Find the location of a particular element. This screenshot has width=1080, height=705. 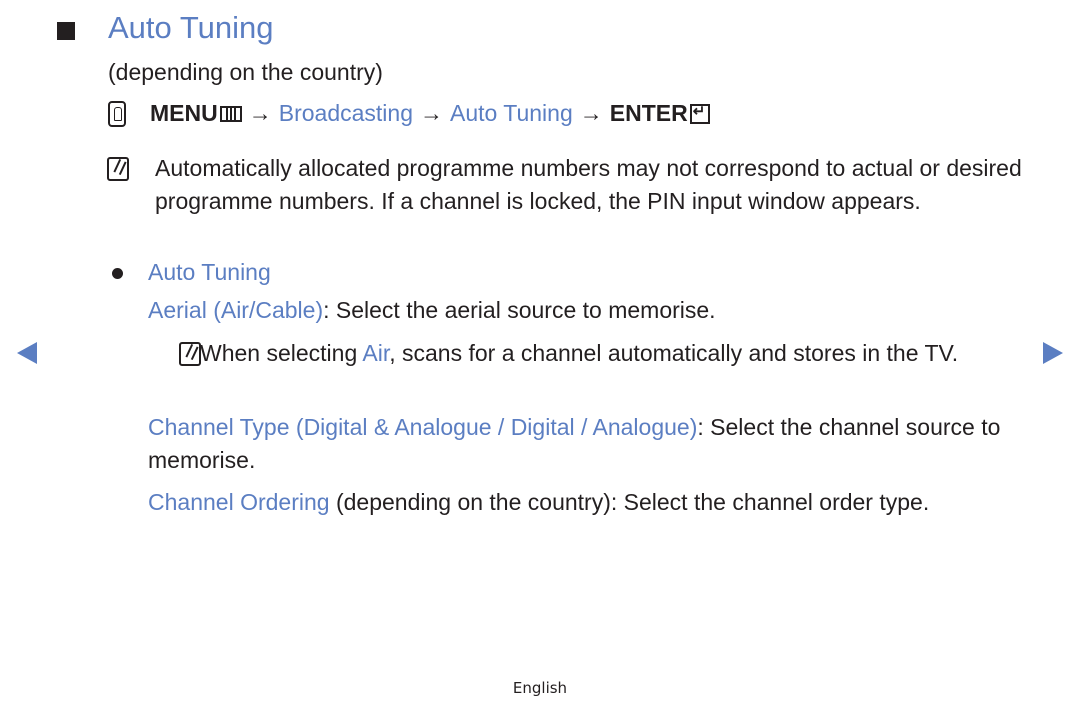

menu-label: MENU is located at coordinates (184, 113).